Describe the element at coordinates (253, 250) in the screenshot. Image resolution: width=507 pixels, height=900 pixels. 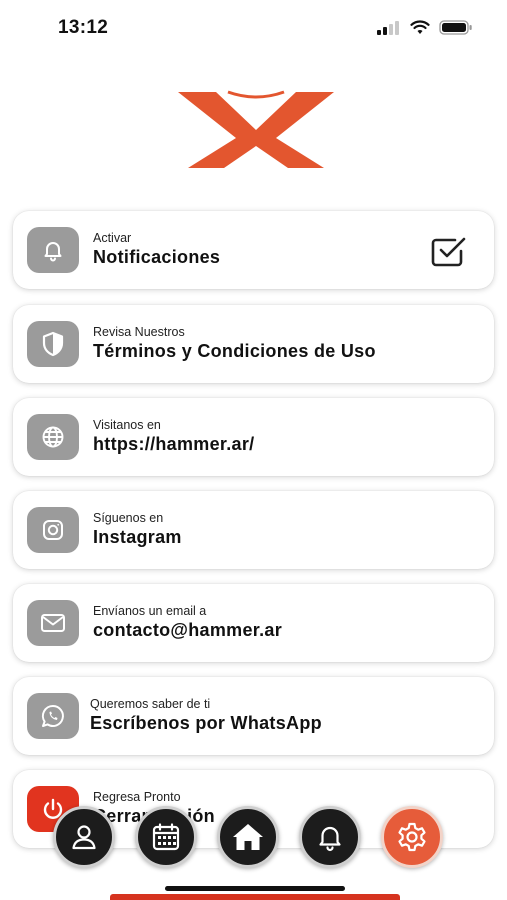
I see `notifications-card: Activar Notificaciones` at that location.